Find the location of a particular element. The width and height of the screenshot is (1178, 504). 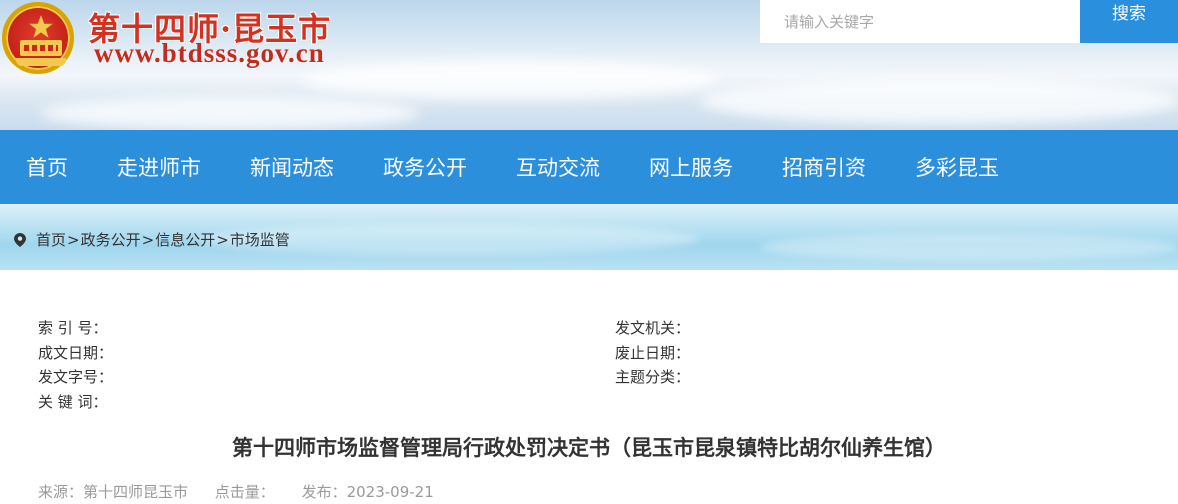

search-input is located at coordinates (920, 21).